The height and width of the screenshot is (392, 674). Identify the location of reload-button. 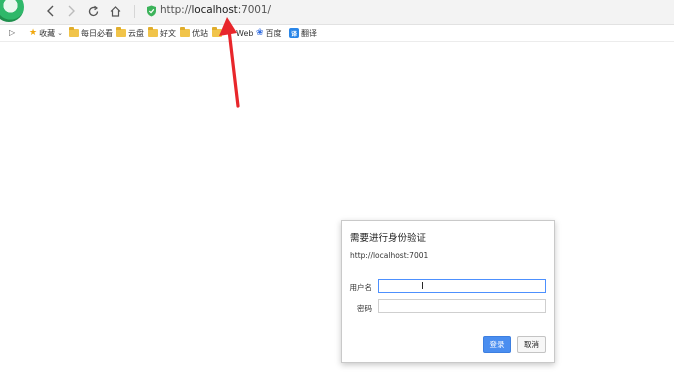
(93, 11).